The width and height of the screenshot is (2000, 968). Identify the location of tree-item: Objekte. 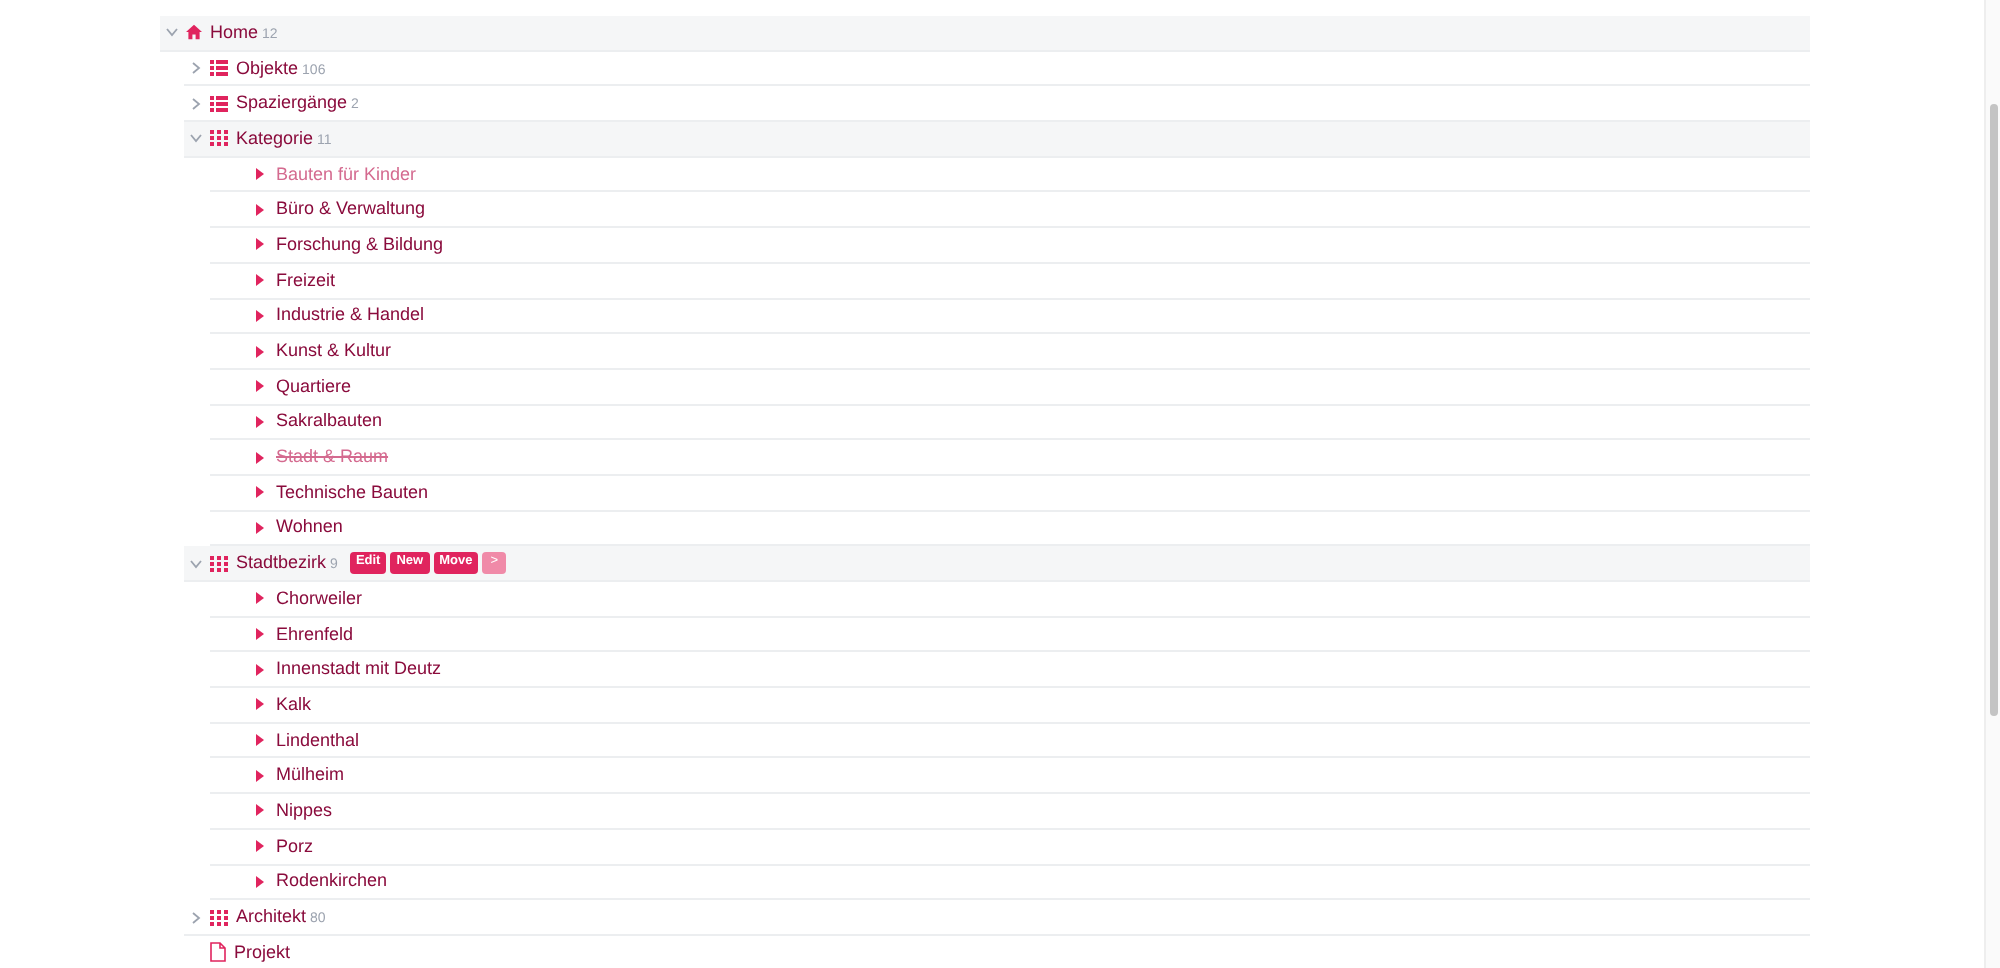
(267, 68).